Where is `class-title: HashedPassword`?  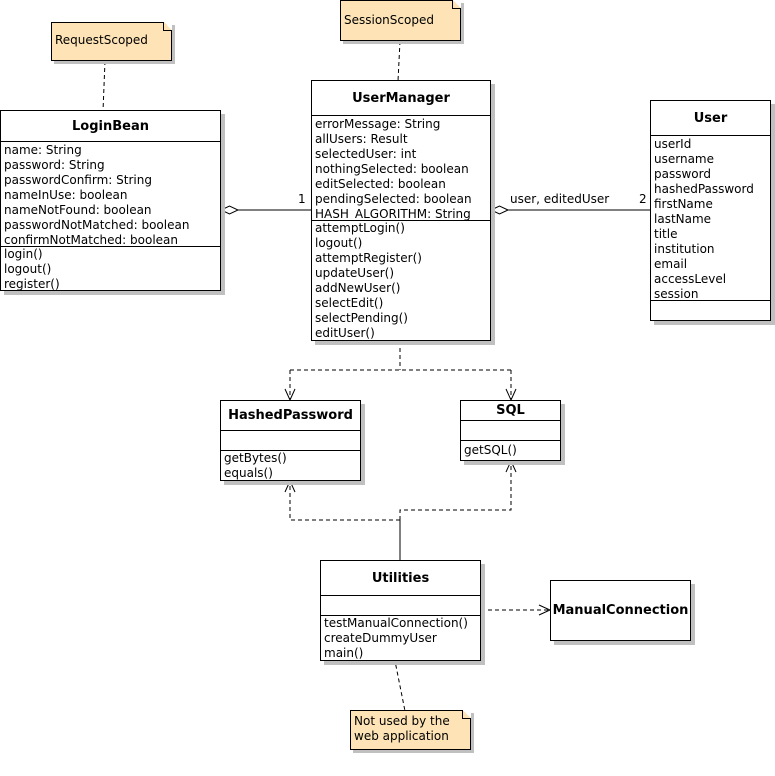 class-title: HashedPassword is located at coordinates (290, 416).